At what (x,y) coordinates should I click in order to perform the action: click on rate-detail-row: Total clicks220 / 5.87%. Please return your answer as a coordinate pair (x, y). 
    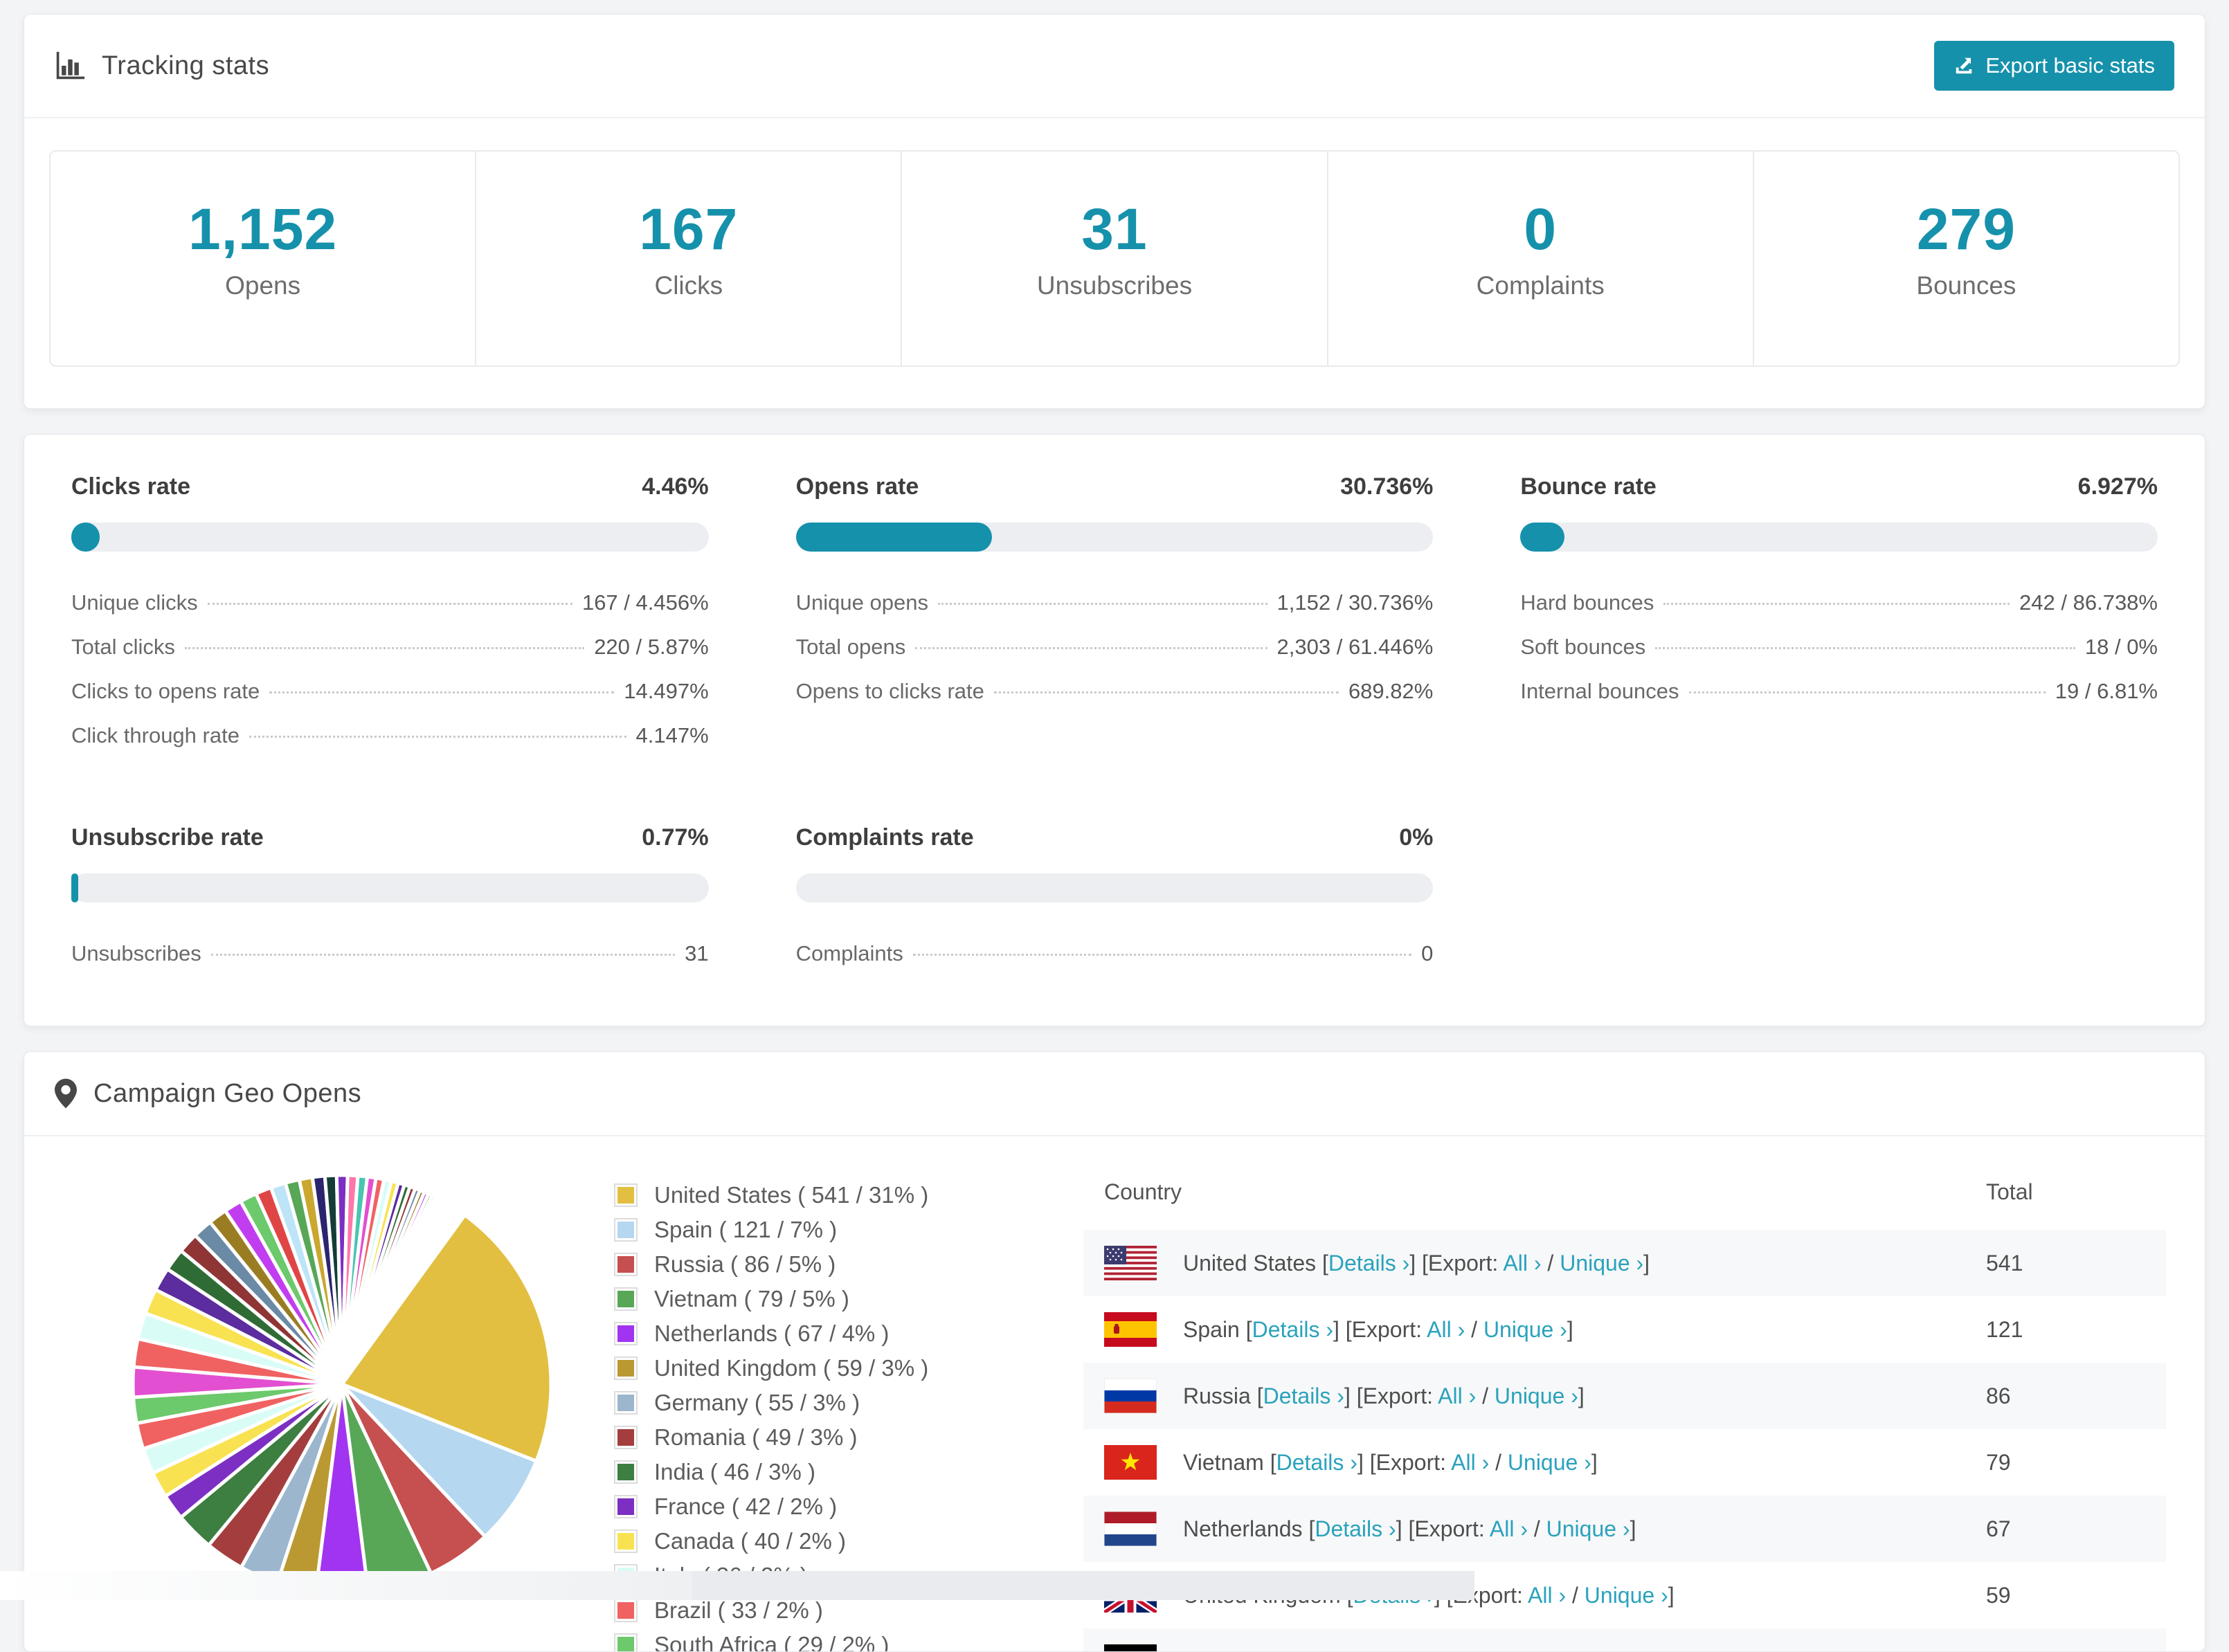
    Looking at the image, I should click on (390, 647).